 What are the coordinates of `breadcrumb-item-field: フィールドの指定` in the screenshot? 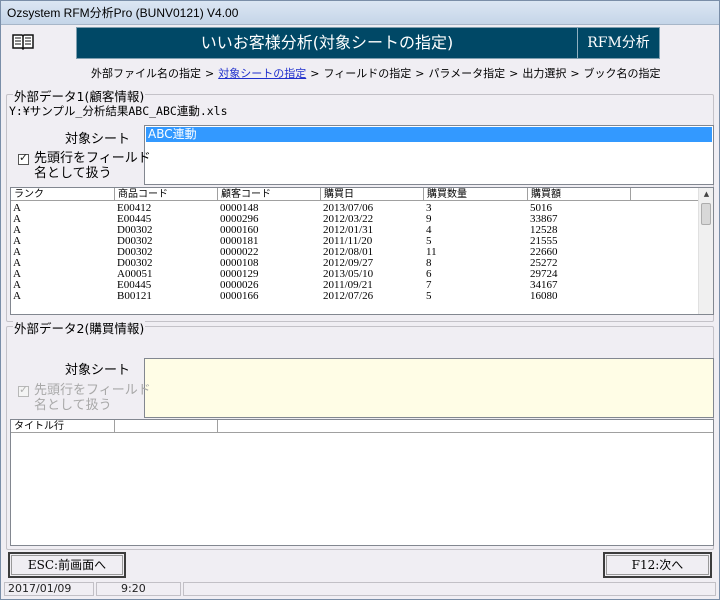 It's located at (367, 73).